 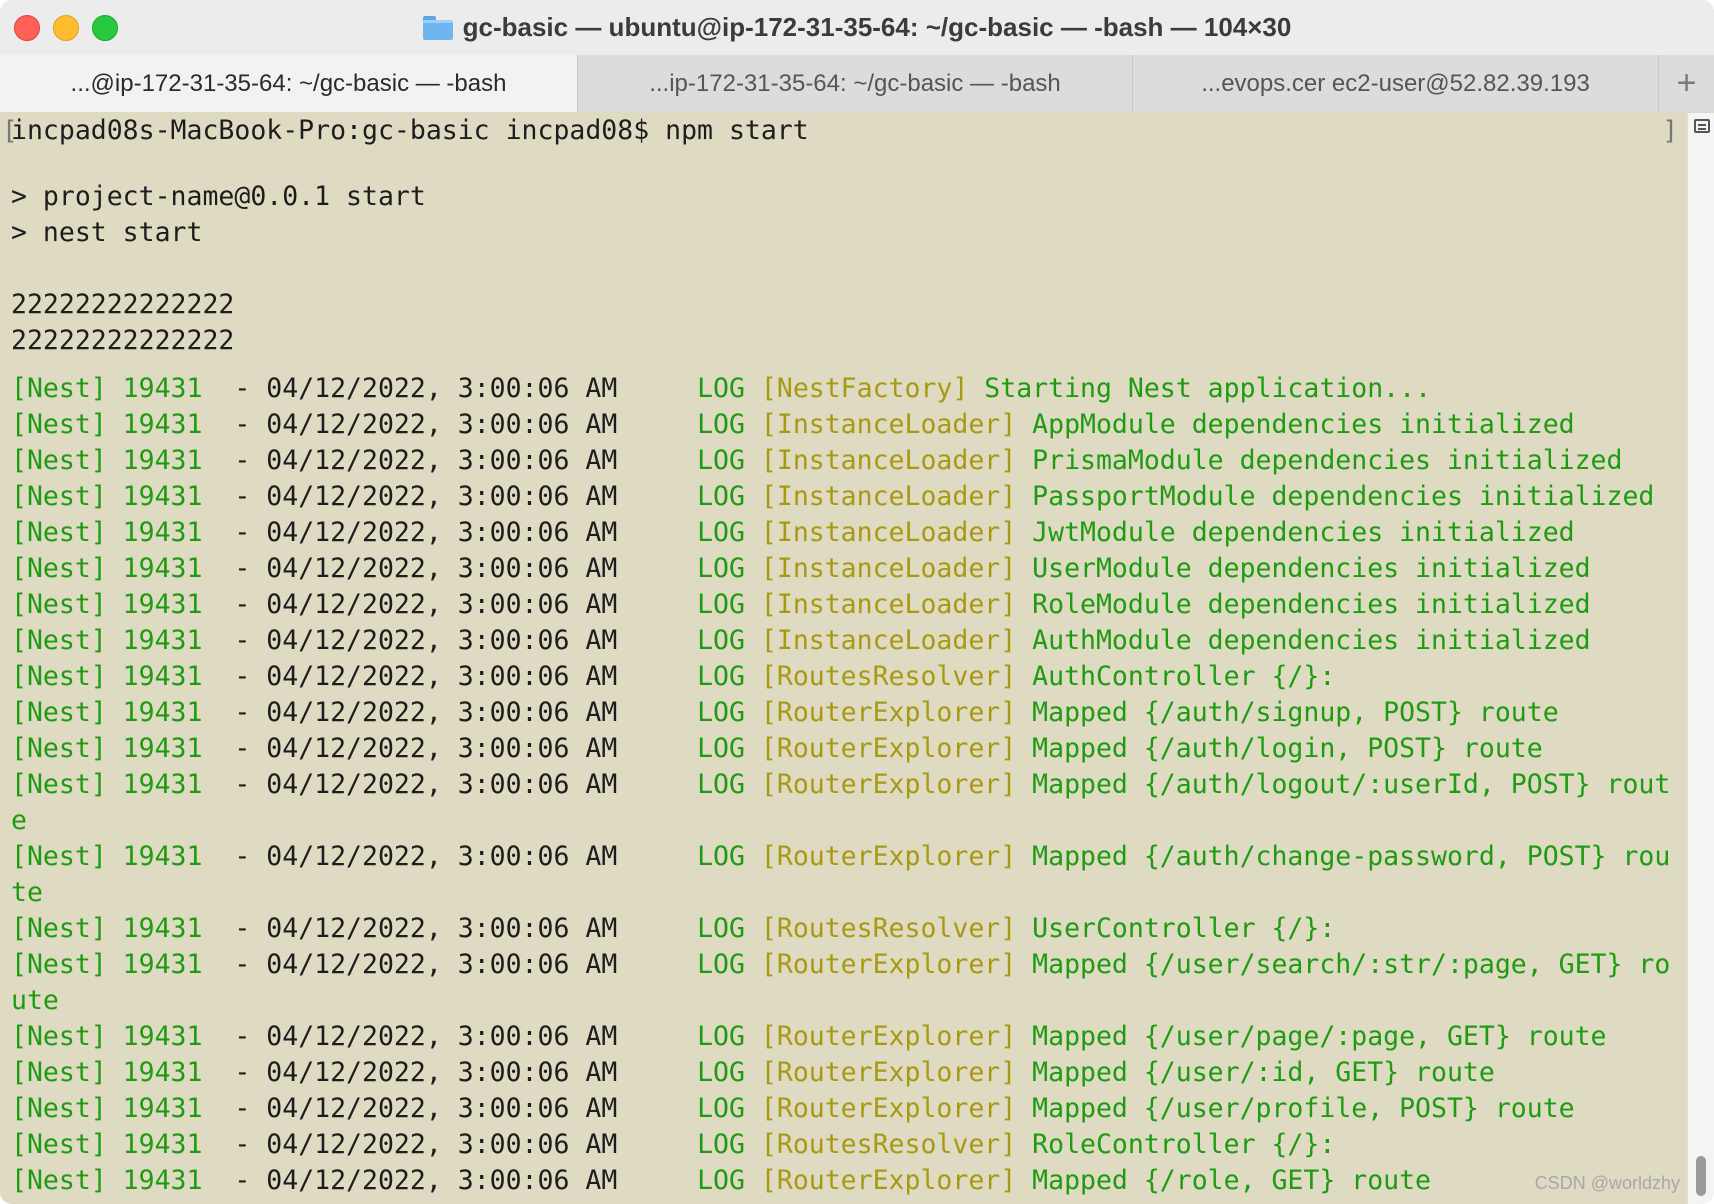 I want to click on new-tab-button: +, so click(x=1686, y=83).